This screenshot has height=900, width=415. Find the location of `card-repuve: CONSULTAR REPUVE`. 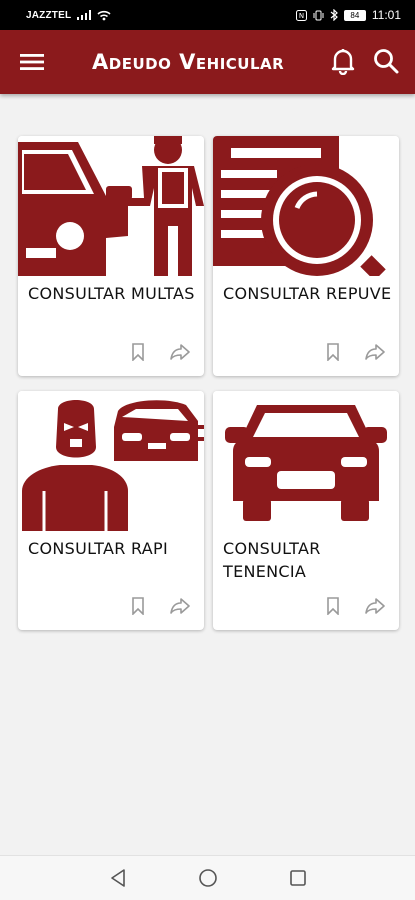

card-repuve: CONSULTAR REPUVE is located at coordinates (306, 256).